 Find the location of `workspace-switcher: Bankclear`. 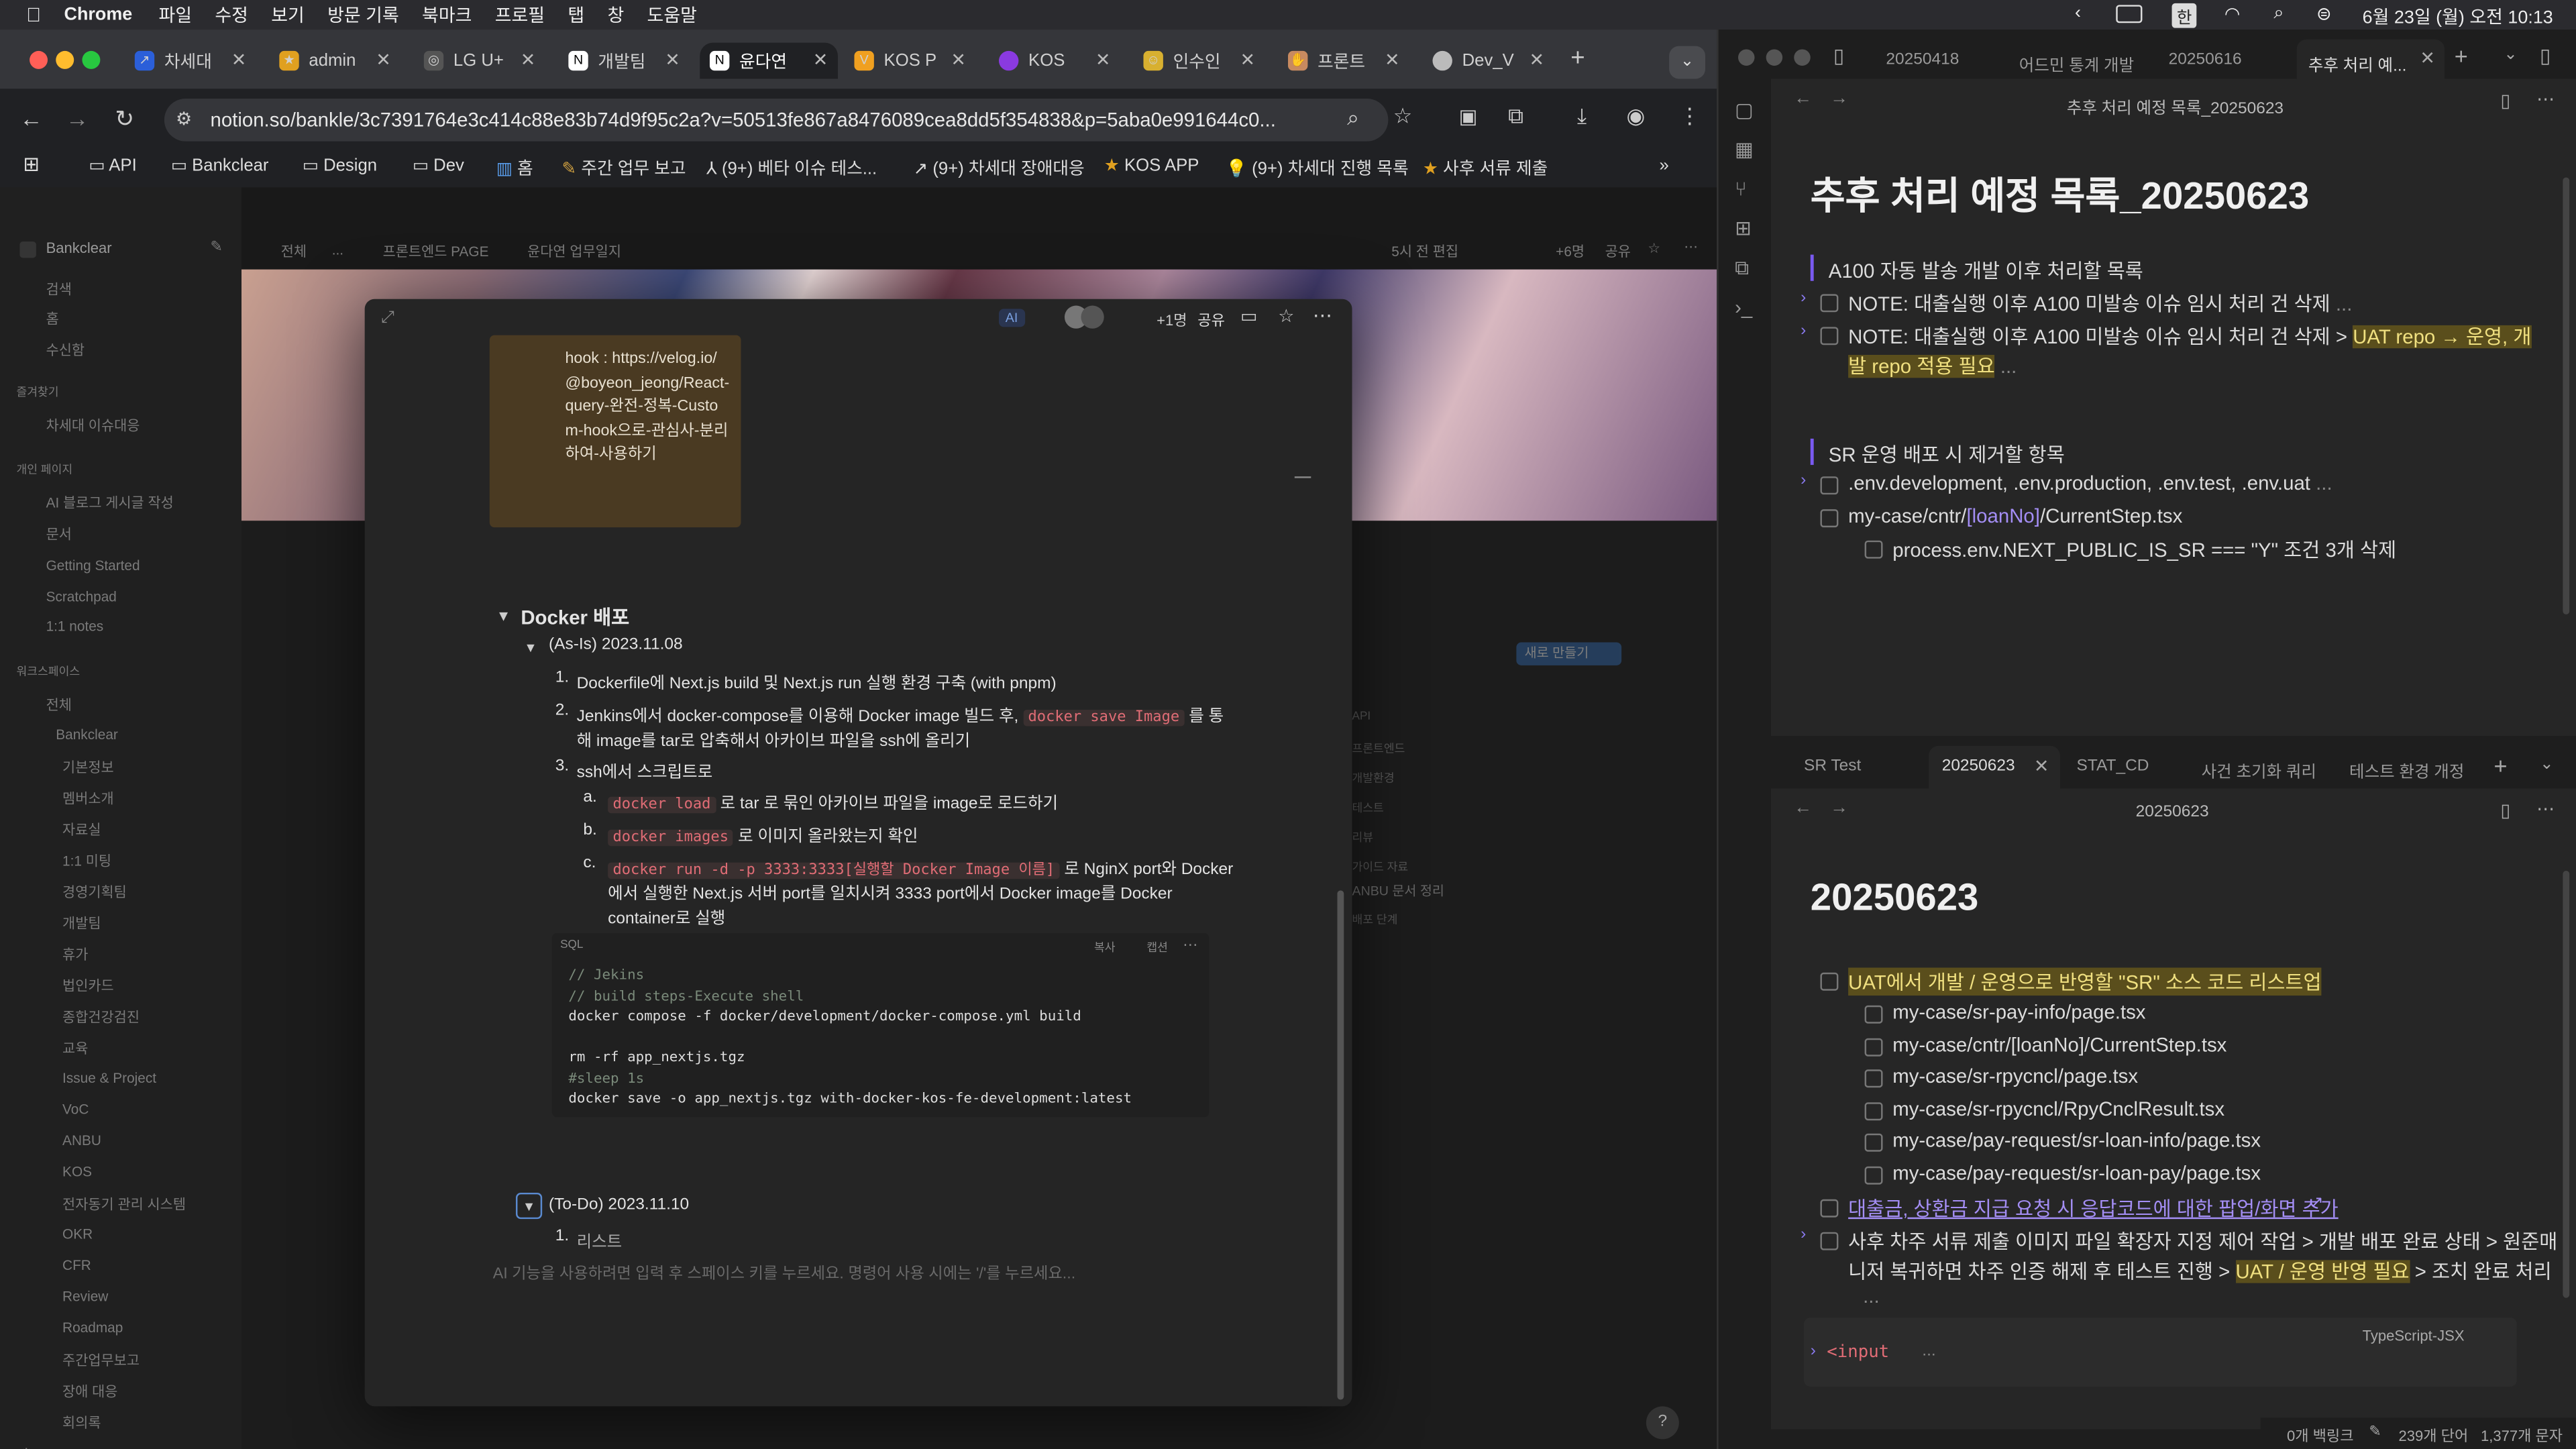

workspace-switcher: Bankclear is located at coordinates (79, 248).